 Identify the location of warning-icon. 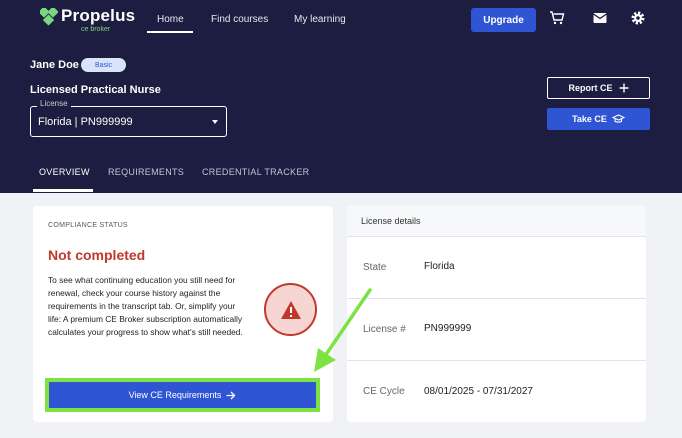
(290, 309).